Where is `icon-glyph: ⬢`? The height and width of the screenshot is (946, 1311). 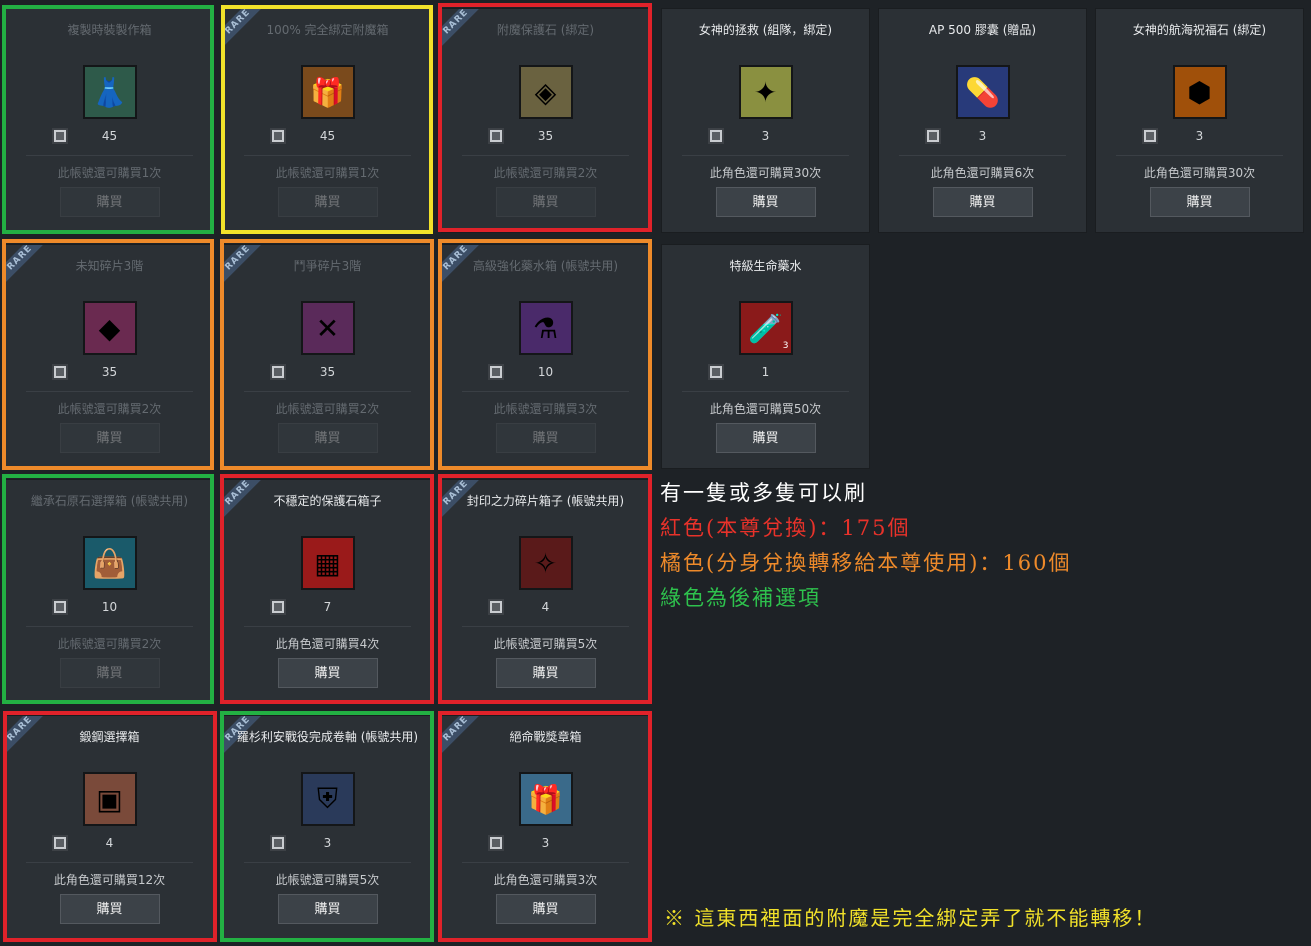
icon-glyph: ⬢ is located at coordinates (1199, 92).